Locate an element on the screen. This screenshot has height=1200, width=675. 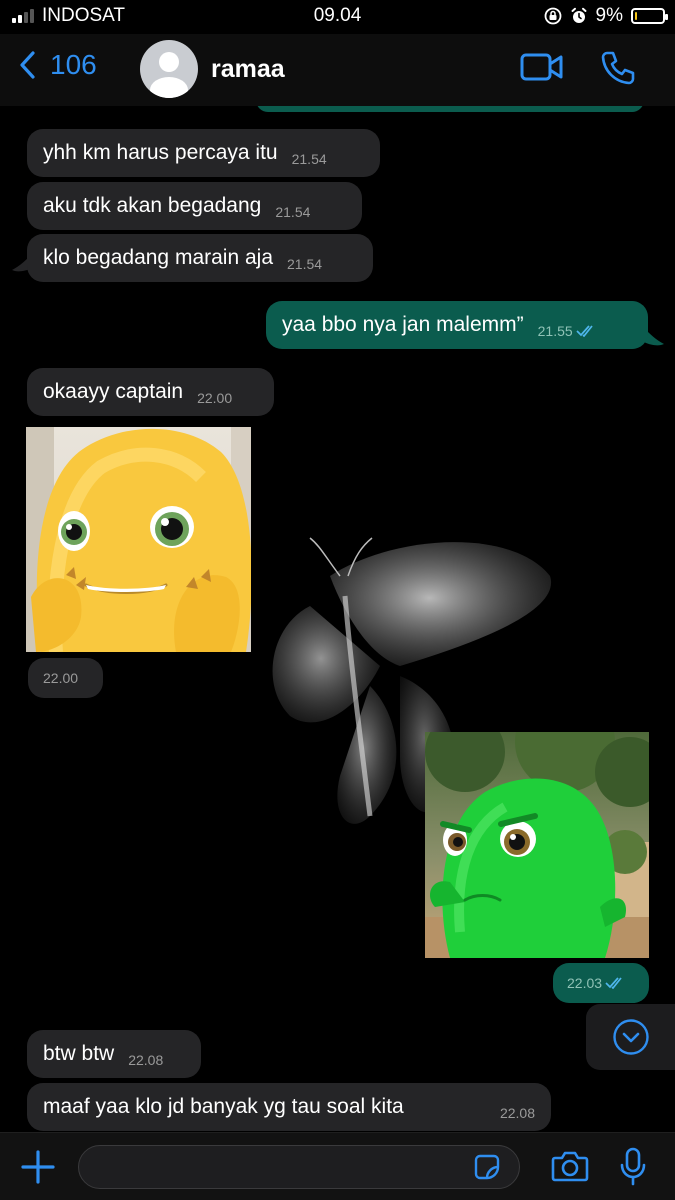
image-caption-bubble: 22.03 is located at coordinates (601, 983).